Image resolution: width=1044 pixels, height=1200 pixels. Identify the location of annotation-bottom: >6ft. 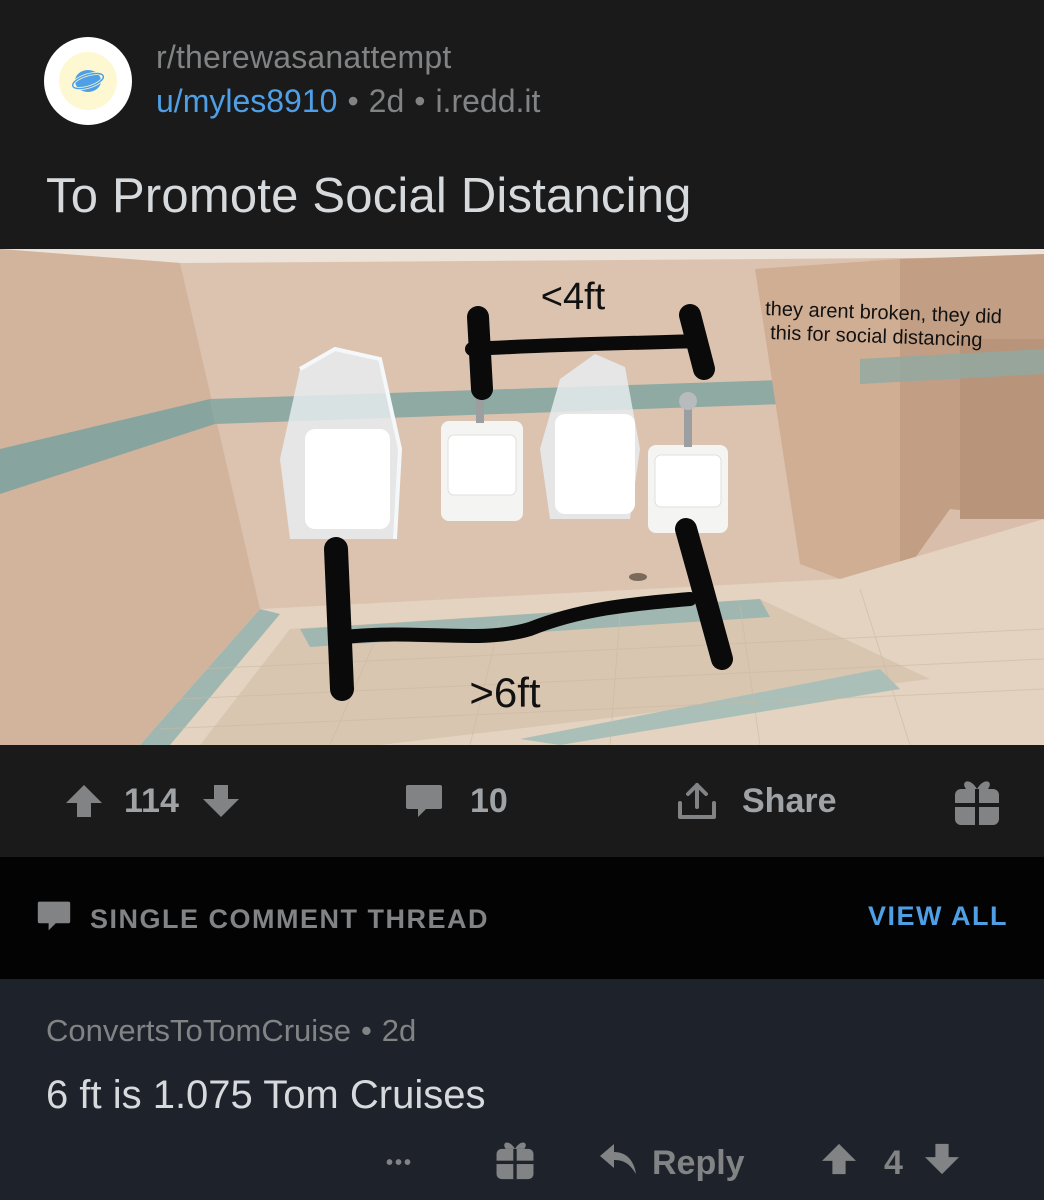
(505, 692).